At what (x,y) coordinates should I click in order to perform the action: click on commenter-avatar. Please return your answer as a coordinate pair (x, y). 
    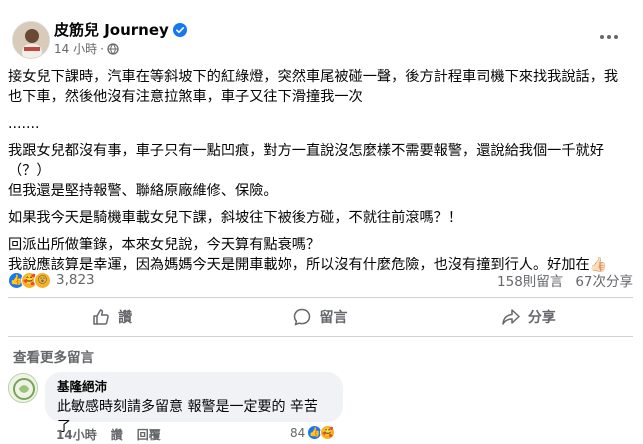
    Looking at the image, I should click on (23, 388).